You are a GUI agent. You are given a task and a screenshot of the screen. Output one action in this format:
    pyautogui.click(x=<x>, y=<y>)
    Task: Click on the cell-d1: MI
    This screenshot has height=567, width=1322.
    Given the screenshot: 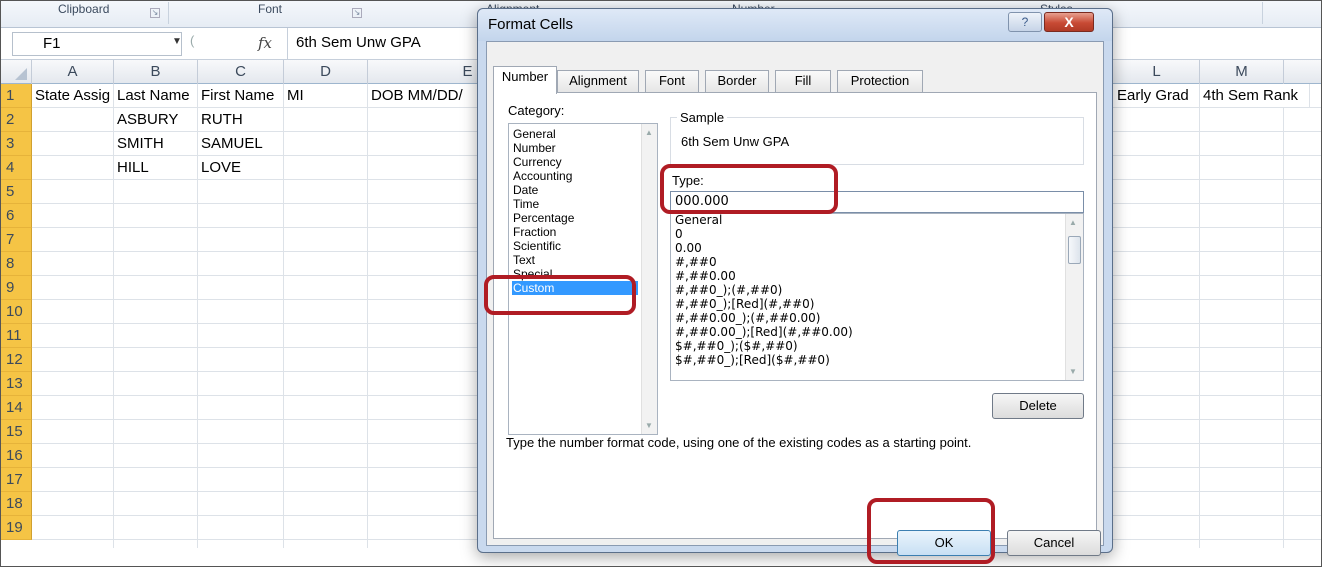 What is the action you would take?
    pyautogui.click(x=326, y=96)
    